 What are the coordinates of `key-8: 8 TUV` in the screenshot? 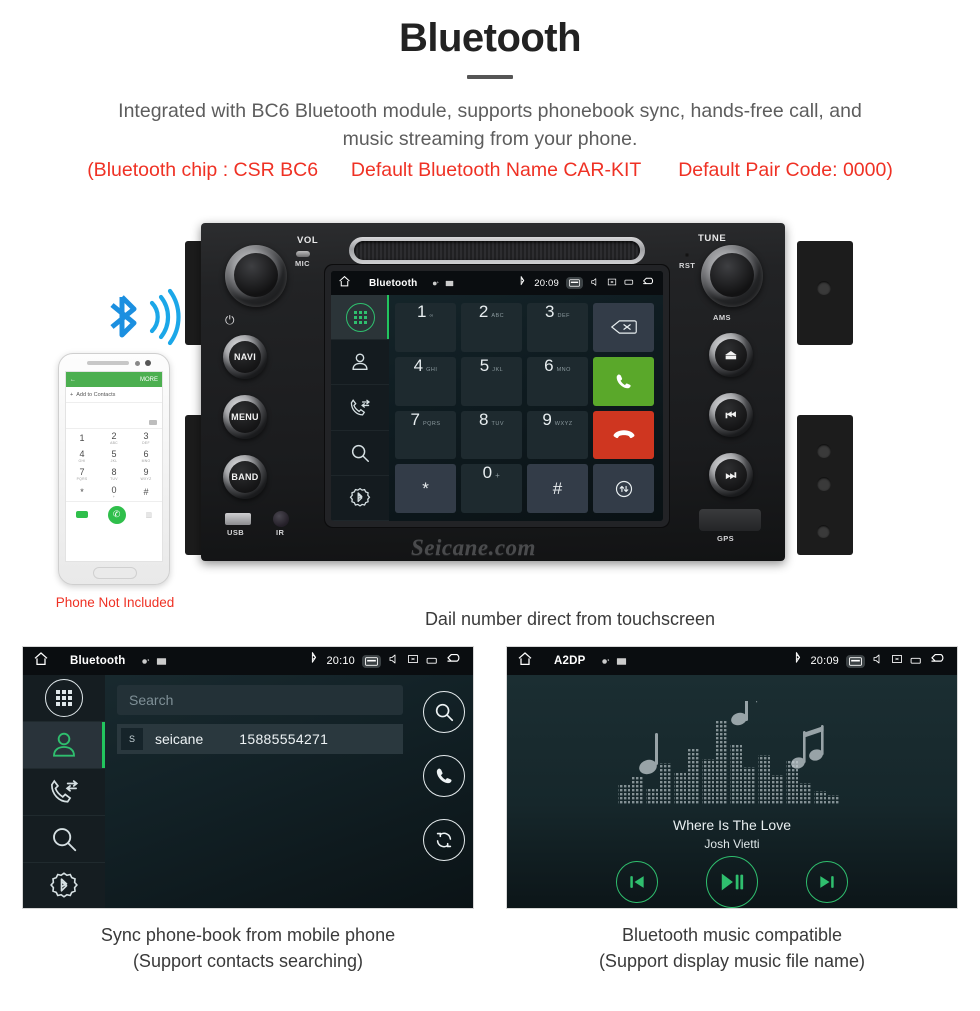 It's located at (491, 435).